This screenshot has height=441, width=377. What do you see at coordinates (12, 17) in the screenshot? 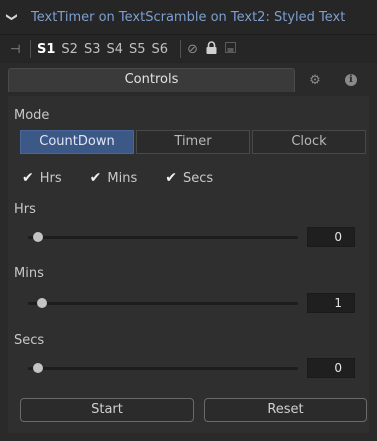
I see `collapse-caret-icon: ❯` at bounding box center [12, 17].